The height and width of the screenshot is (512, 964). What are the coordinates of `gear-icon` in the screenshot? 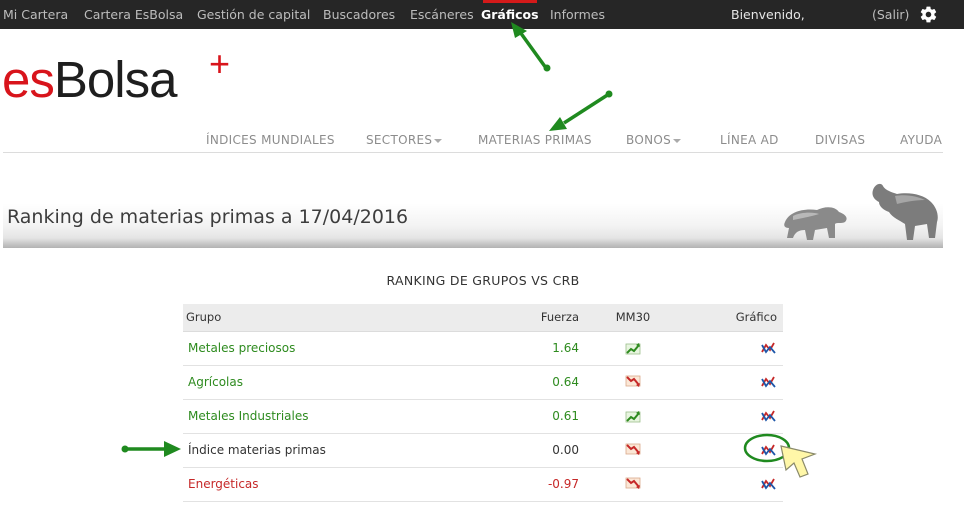 It's located at (928, 14).